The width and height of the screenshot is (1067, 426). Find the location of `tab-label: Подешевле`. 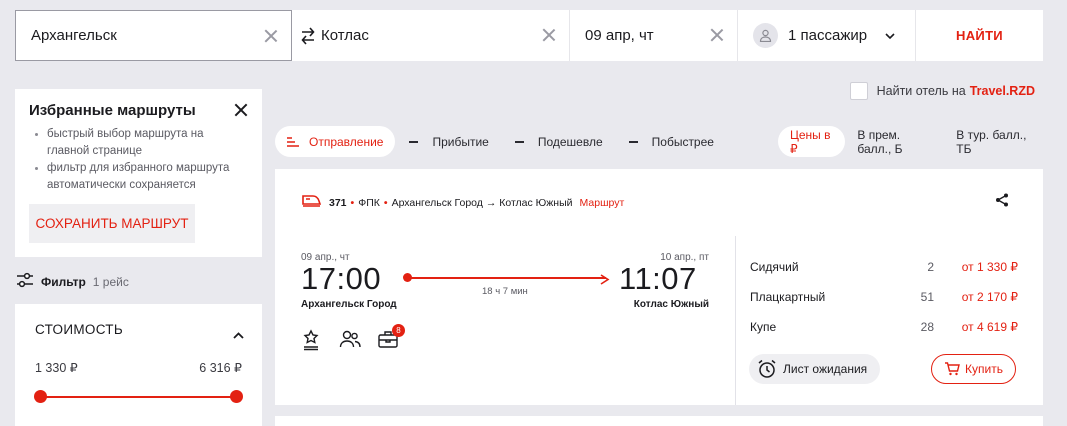

tab-label: Подешевле is located at coordinates (570, 141).